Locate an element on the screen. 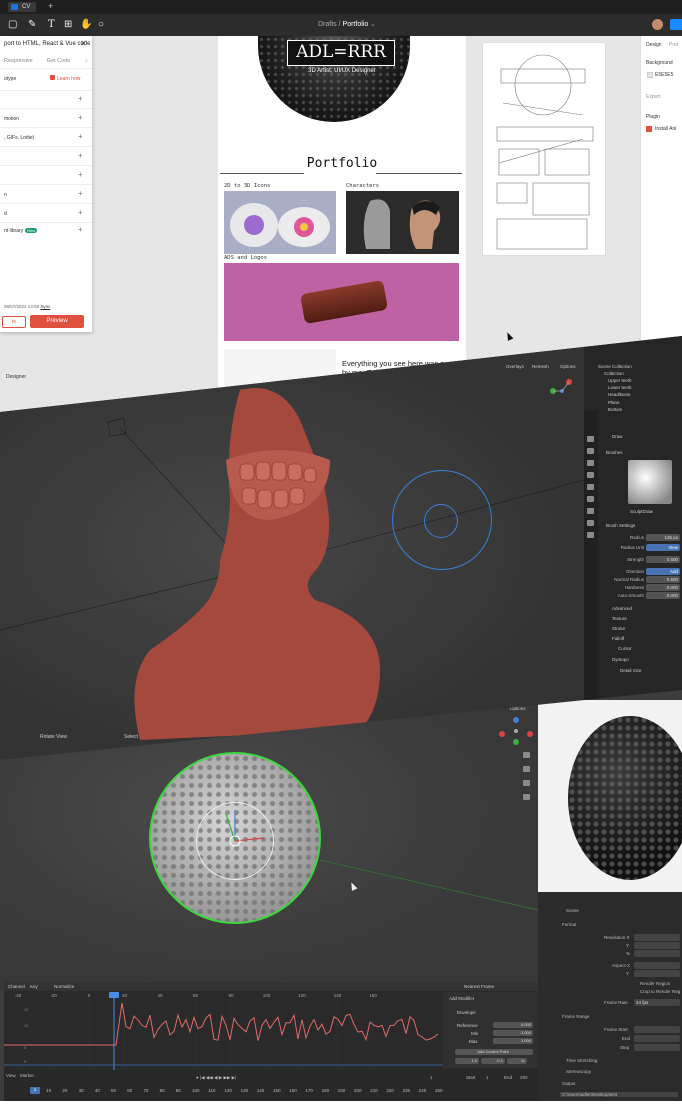 The image size is (682, 1108). close-icon: ✕ is located at coordinates (83, 43).